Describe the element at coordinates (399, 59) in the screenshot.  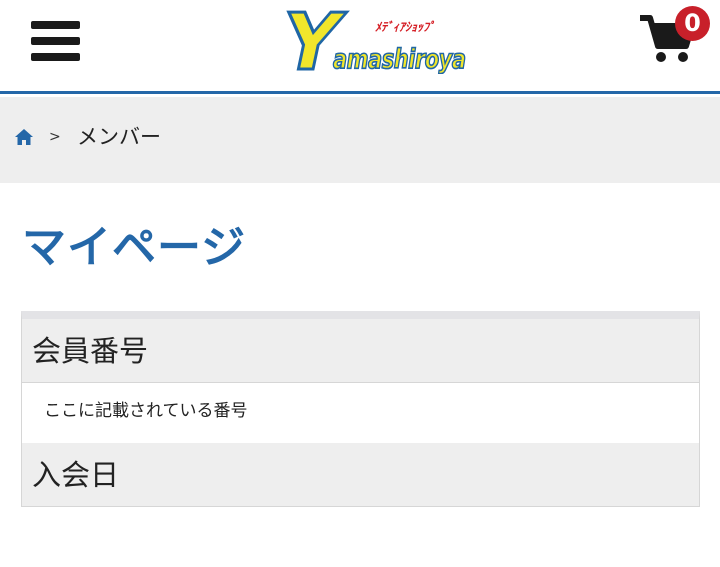
I see `logo-wordmark: amashiroya` at that location.